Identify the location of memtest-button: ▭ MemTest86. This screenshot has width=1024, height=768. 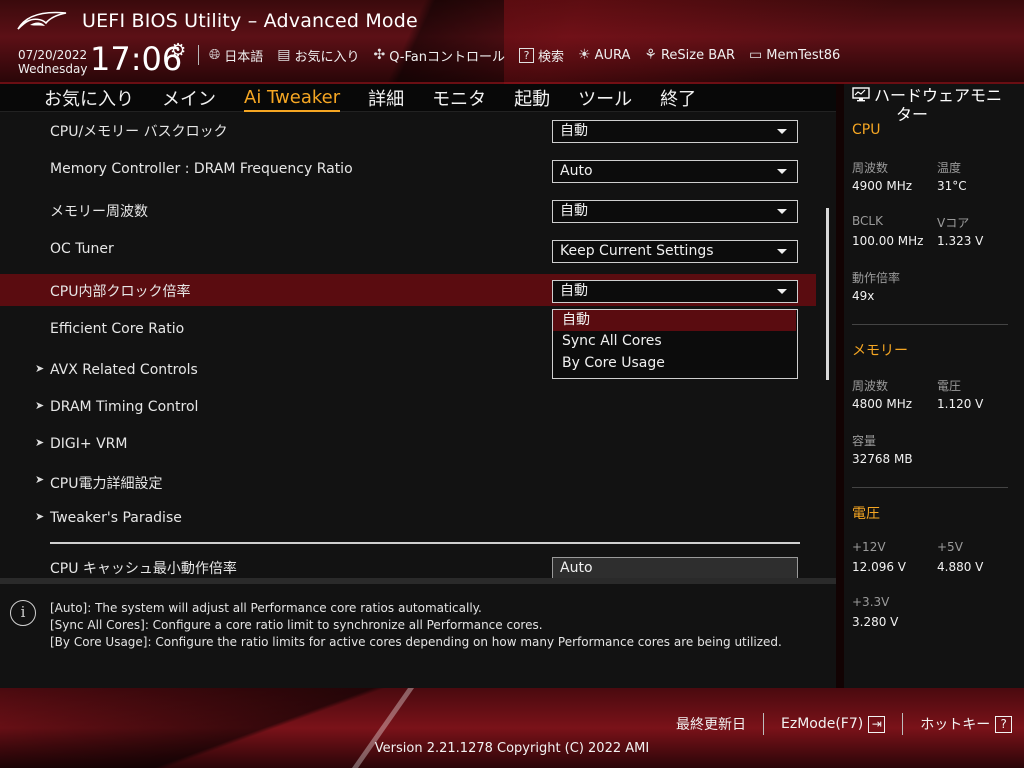
(794, 55).